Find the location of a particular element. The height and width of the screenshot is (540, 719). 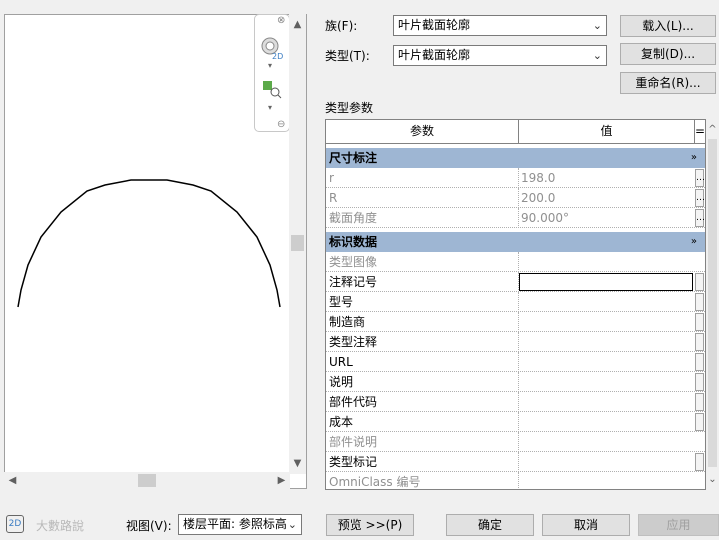

param-name: URL is located at coordinates (341, 362).